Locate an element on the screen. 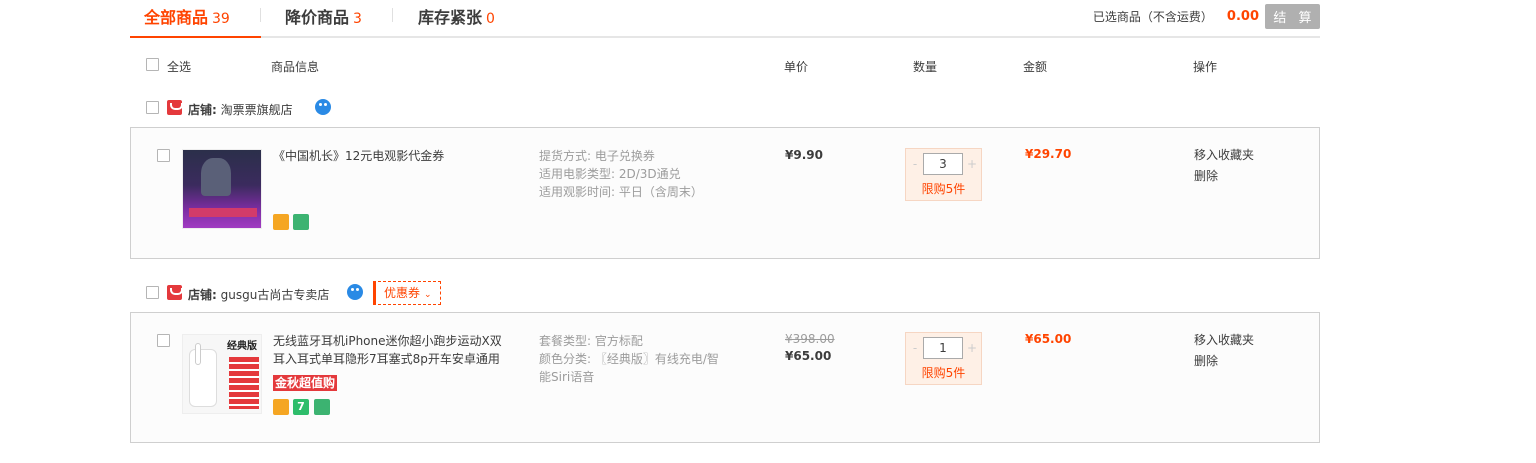 This screenshot has width=1536, height=463. thumbnail-feature-list is located at coordinates (244, 383).